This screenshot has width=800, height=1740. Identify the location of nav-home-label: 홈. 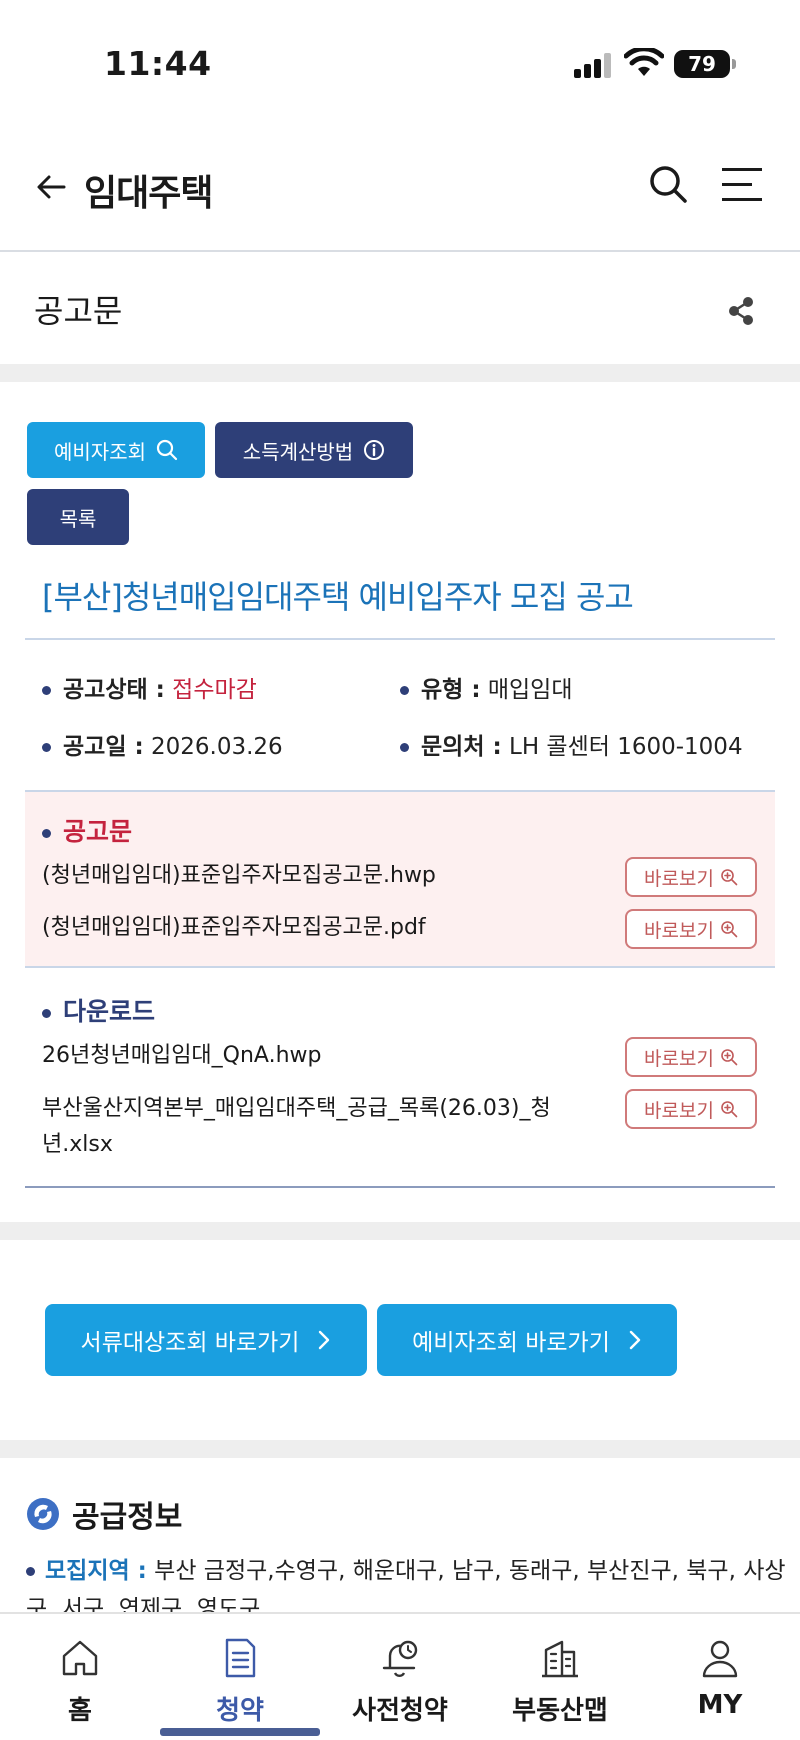
(80, 1711).